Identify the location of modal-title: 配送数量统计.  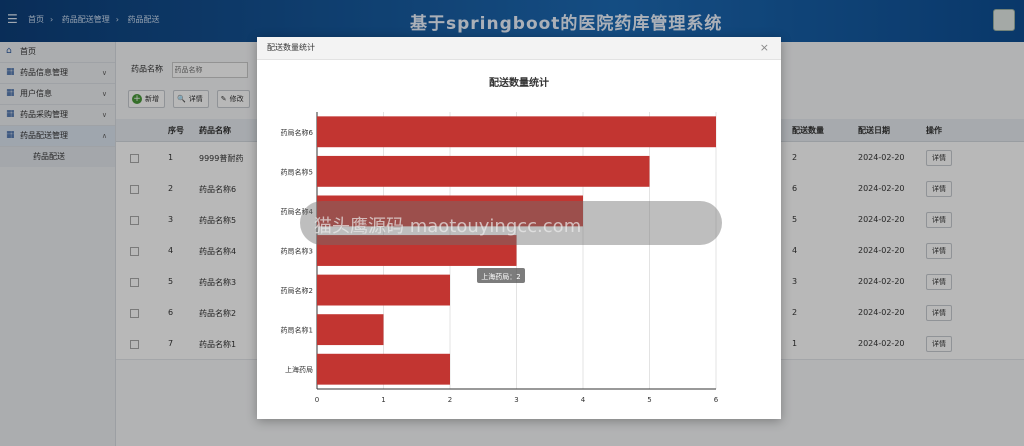
(291, 47).